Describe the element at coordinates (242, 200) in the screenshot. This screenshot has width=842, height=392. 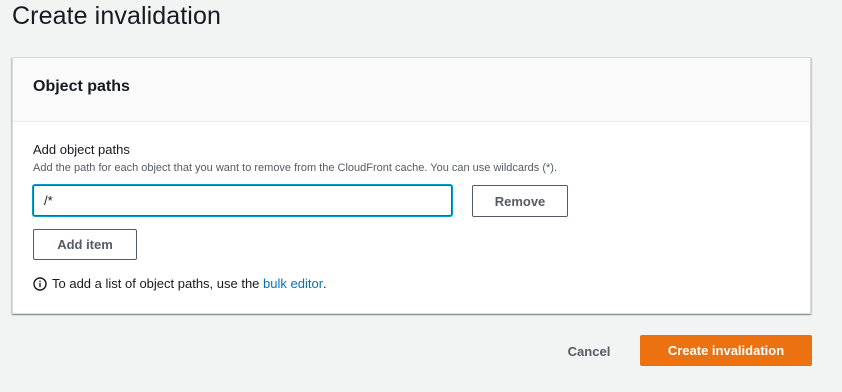
I see `object-path-input` at that location.